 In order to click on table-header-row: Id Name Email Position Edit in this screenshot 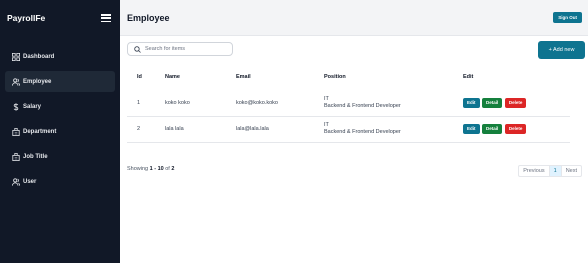, I will do `click(348, 76)`.